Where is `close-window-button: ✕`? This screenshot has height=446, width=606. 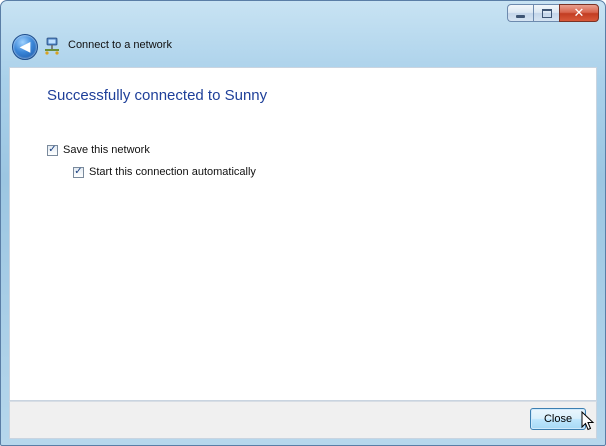 close-window-button: ✕ is located at coordinates (579, 13).